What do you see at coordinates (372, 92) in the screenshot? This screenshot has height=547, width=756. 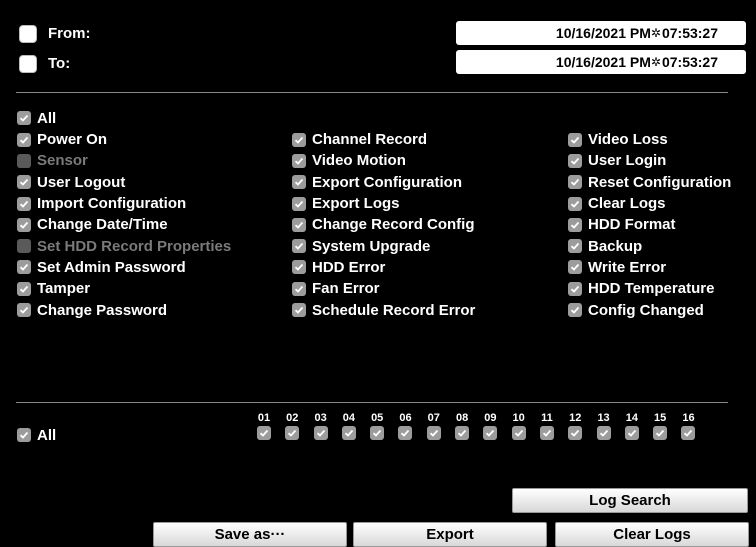 I see `separator-top` at bounding box center [372, 92].